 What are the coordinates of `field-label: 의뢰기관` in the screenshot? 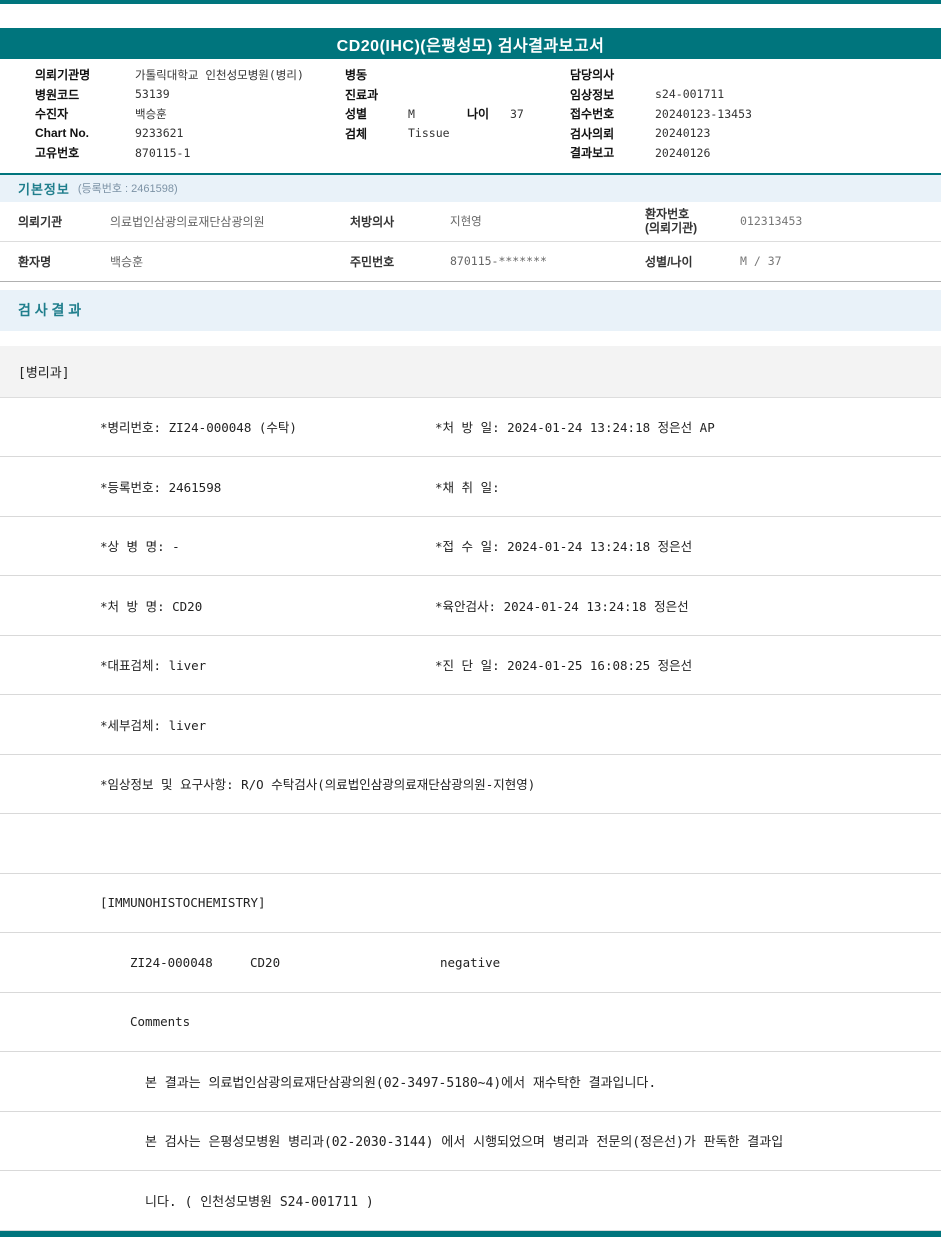 It's located at (40, 221).